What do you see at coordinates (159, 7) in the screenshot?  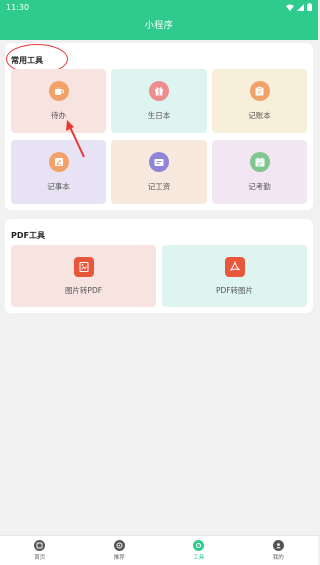 I see `status-bar: 11:30` at bounding box center [159, 7].